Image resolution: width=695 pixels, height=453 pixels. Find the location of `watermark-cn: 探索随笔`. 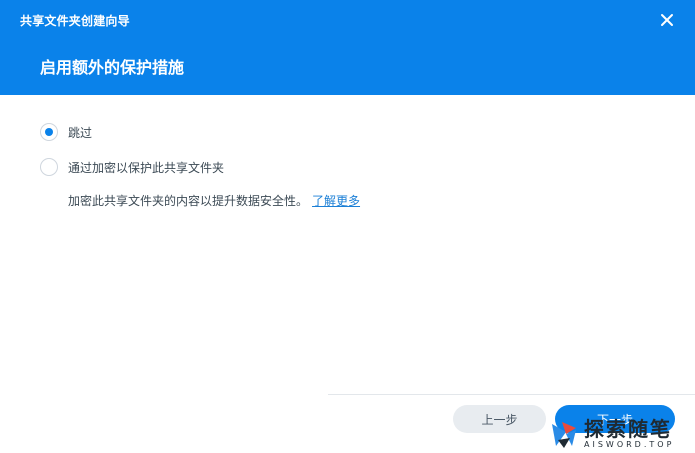

watermark-cn: 探索随笔 is located at coordinates (628, 428).